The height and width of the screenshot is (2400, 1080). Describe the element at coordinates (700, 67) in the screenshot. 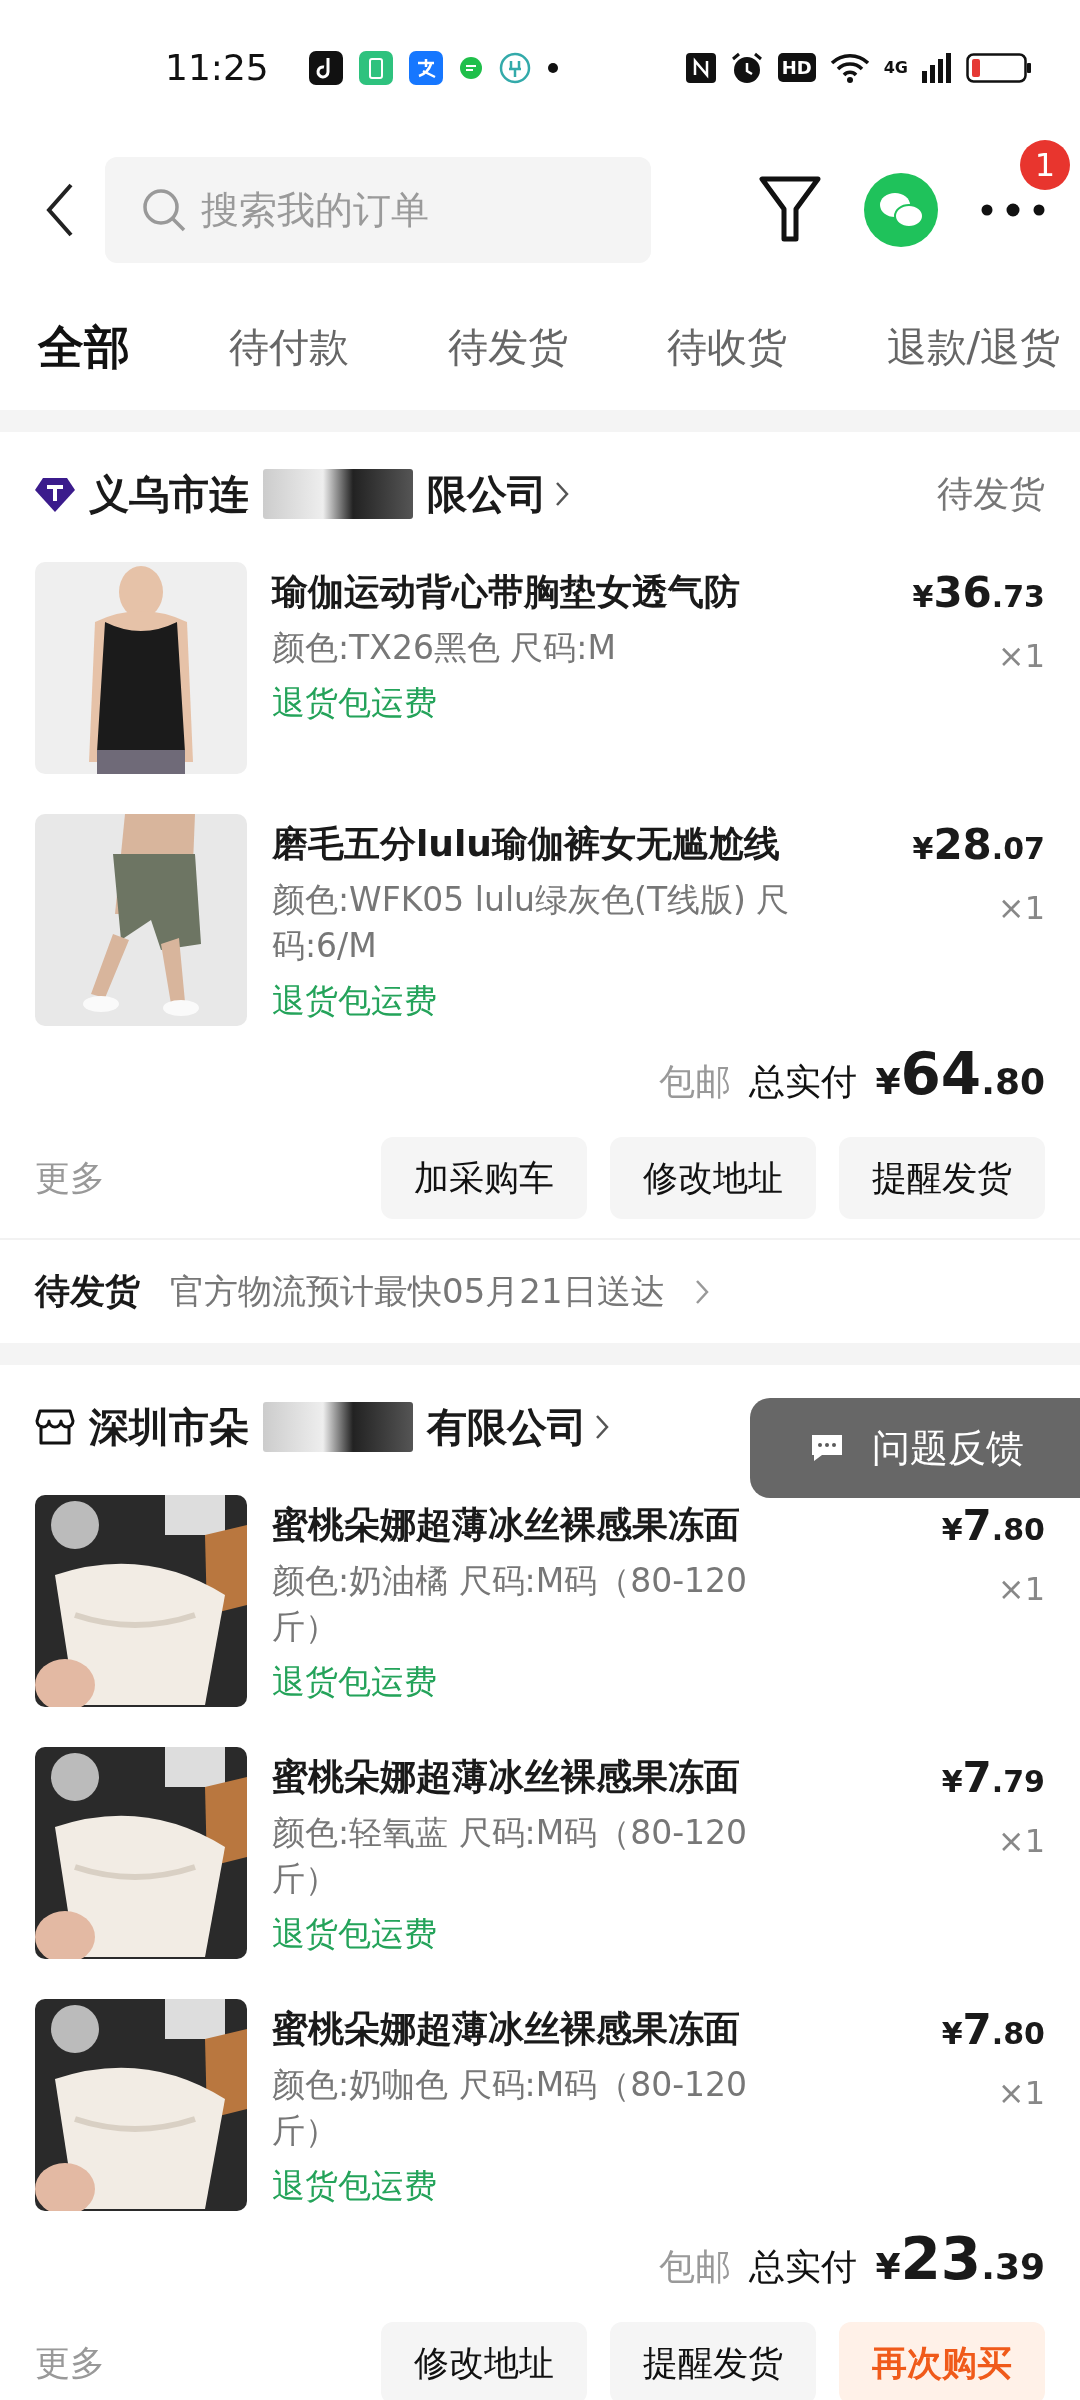

I see `nfc-icon` at that location.